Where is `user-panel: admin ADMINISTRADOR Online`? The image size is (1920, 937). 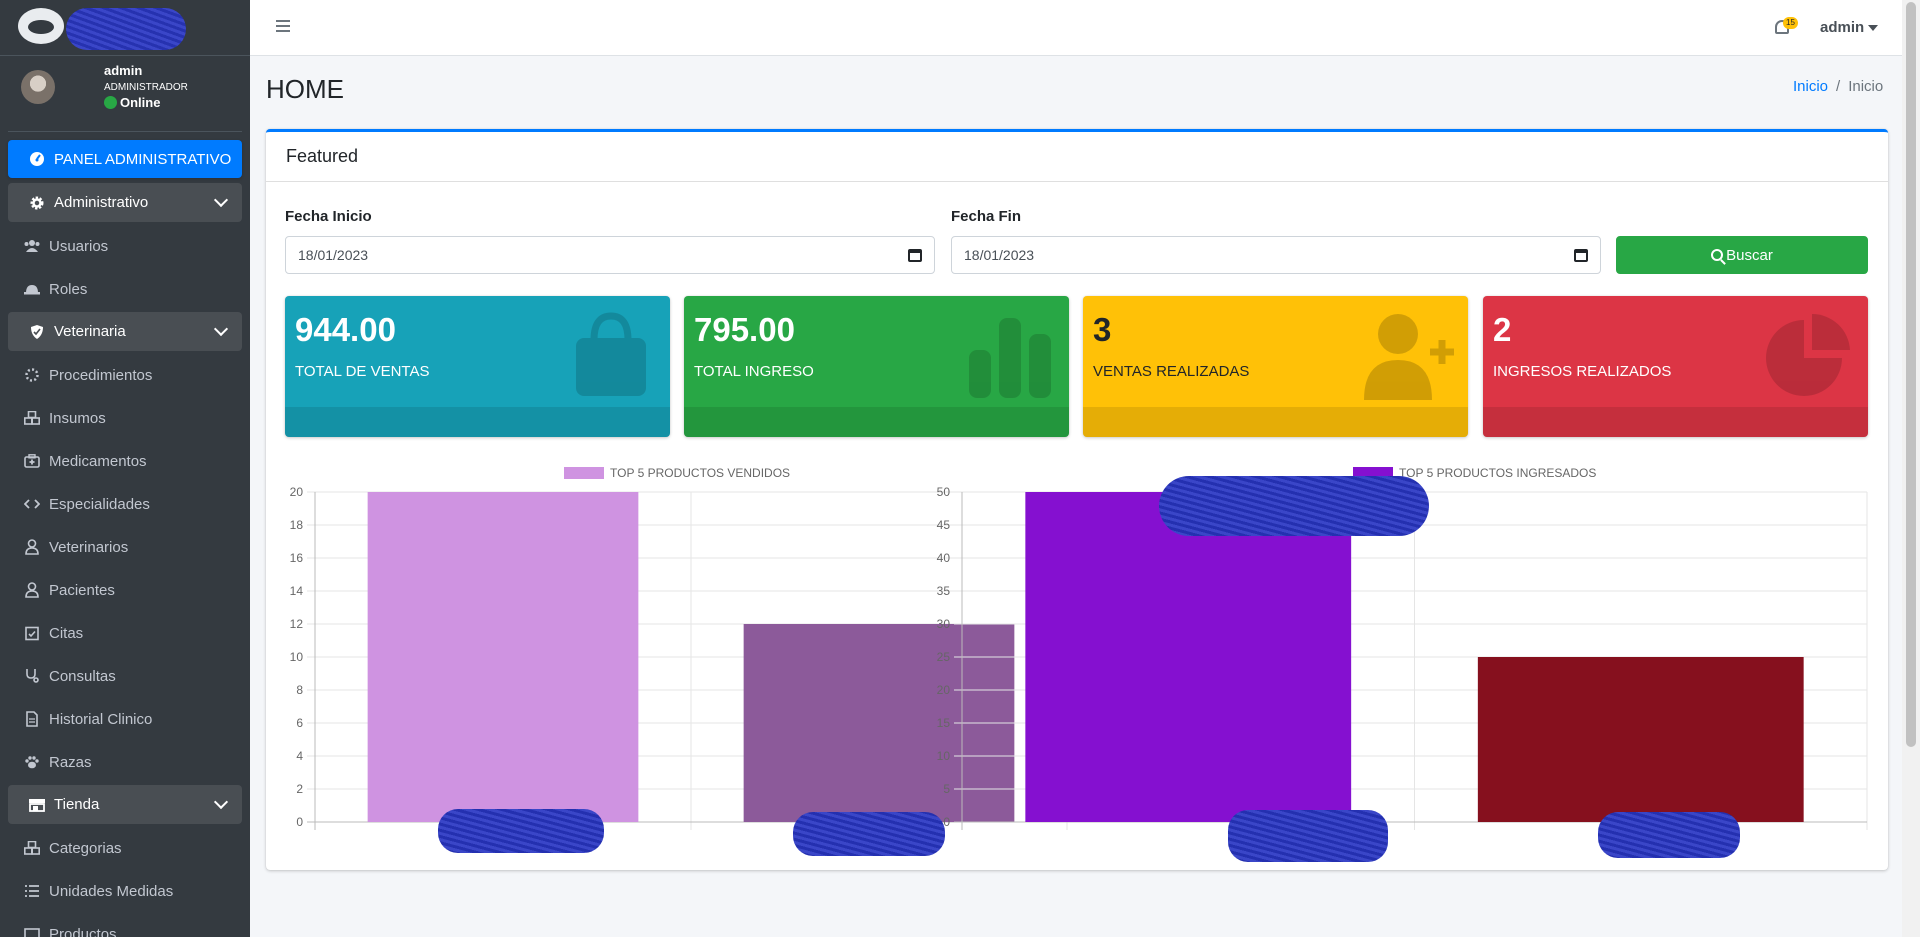 user-panel: admin ADMINISTRADOR Online is located at coordinates (125, 94).